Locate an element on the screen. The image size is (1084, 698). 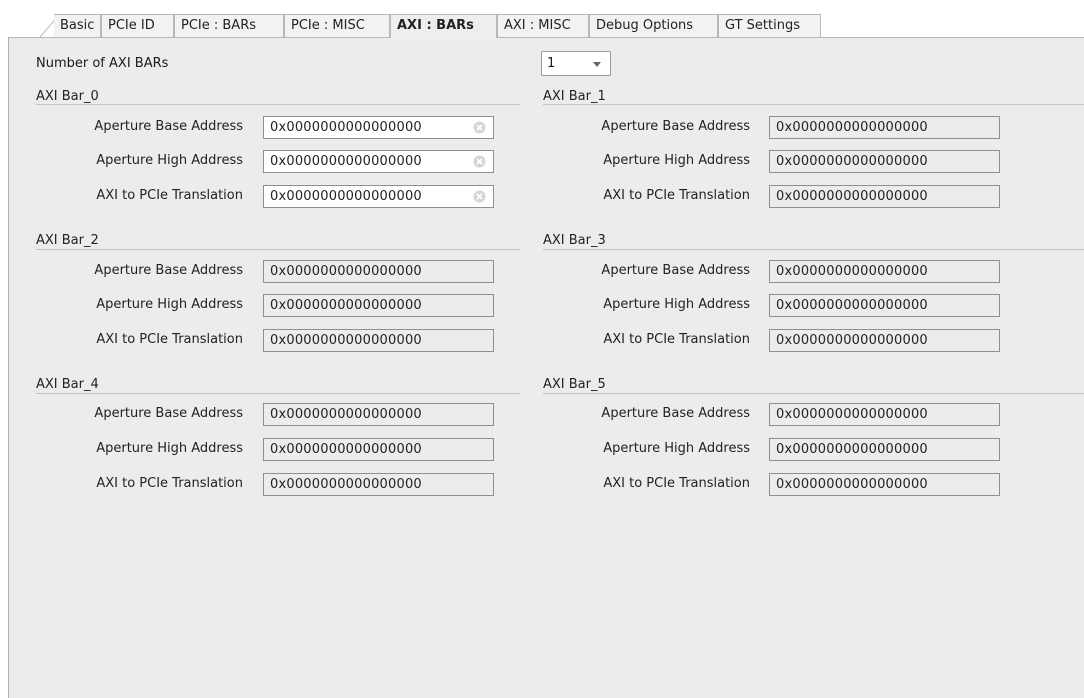
axi-bar-4-base-value: 0x0000000000000000 is located at coordinates (346, 414).